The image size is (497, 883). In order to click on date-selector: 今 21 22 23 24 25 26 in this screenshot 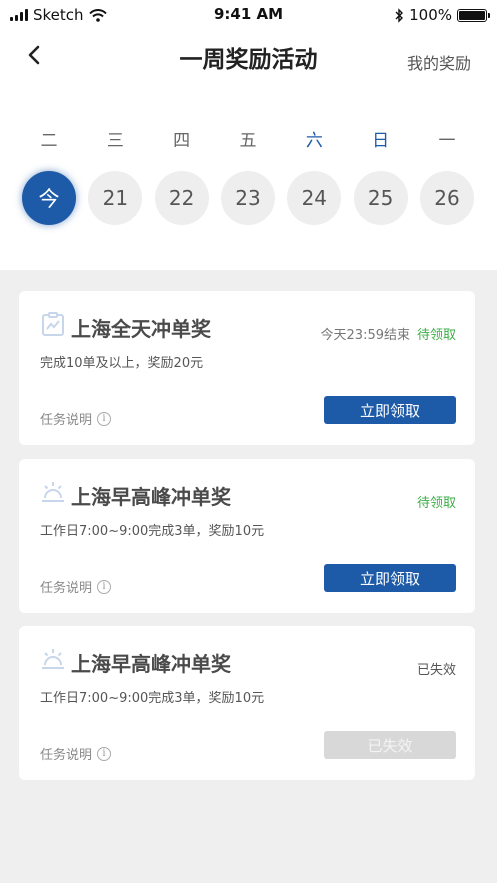, I will do `click(248, 198)`.